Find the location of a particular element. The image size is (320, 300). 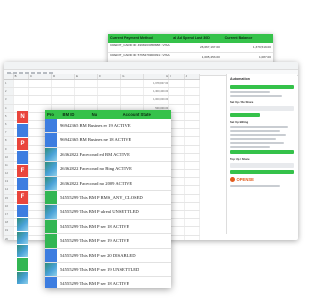

row-number: 10 is located at coordinates (9, 157).